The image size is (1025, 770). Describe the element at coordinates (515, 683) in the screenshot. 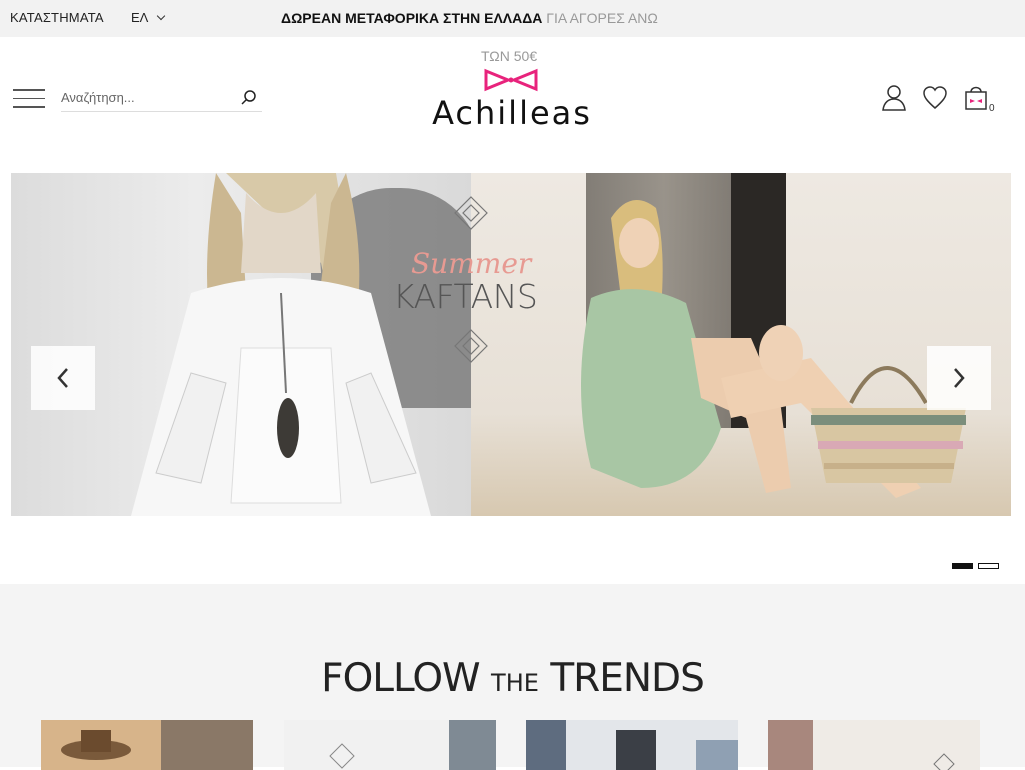

I see `trends-title-small: THE` at that location.